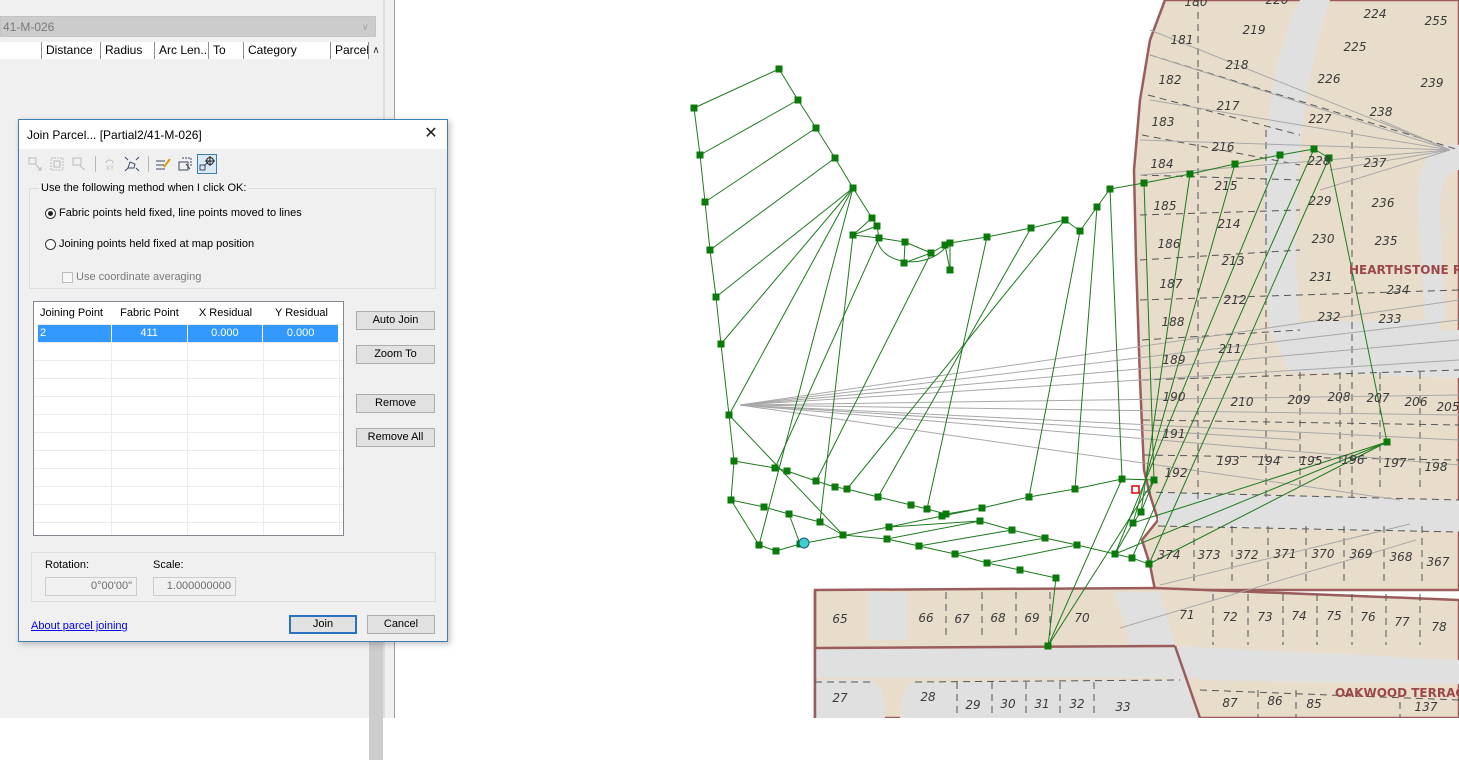 The width and height of the screenshot is (1459, 760). What do you see at coordinates (395, 354) in the screenshot?
I see `zoom-to-button: Zoom To` at bounding box center [395, 354].